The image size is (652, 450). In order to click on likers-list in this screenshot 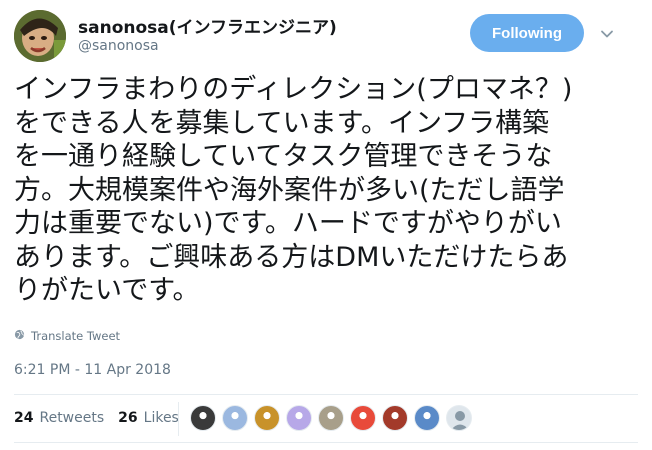, I will do `click(331, 418)`.